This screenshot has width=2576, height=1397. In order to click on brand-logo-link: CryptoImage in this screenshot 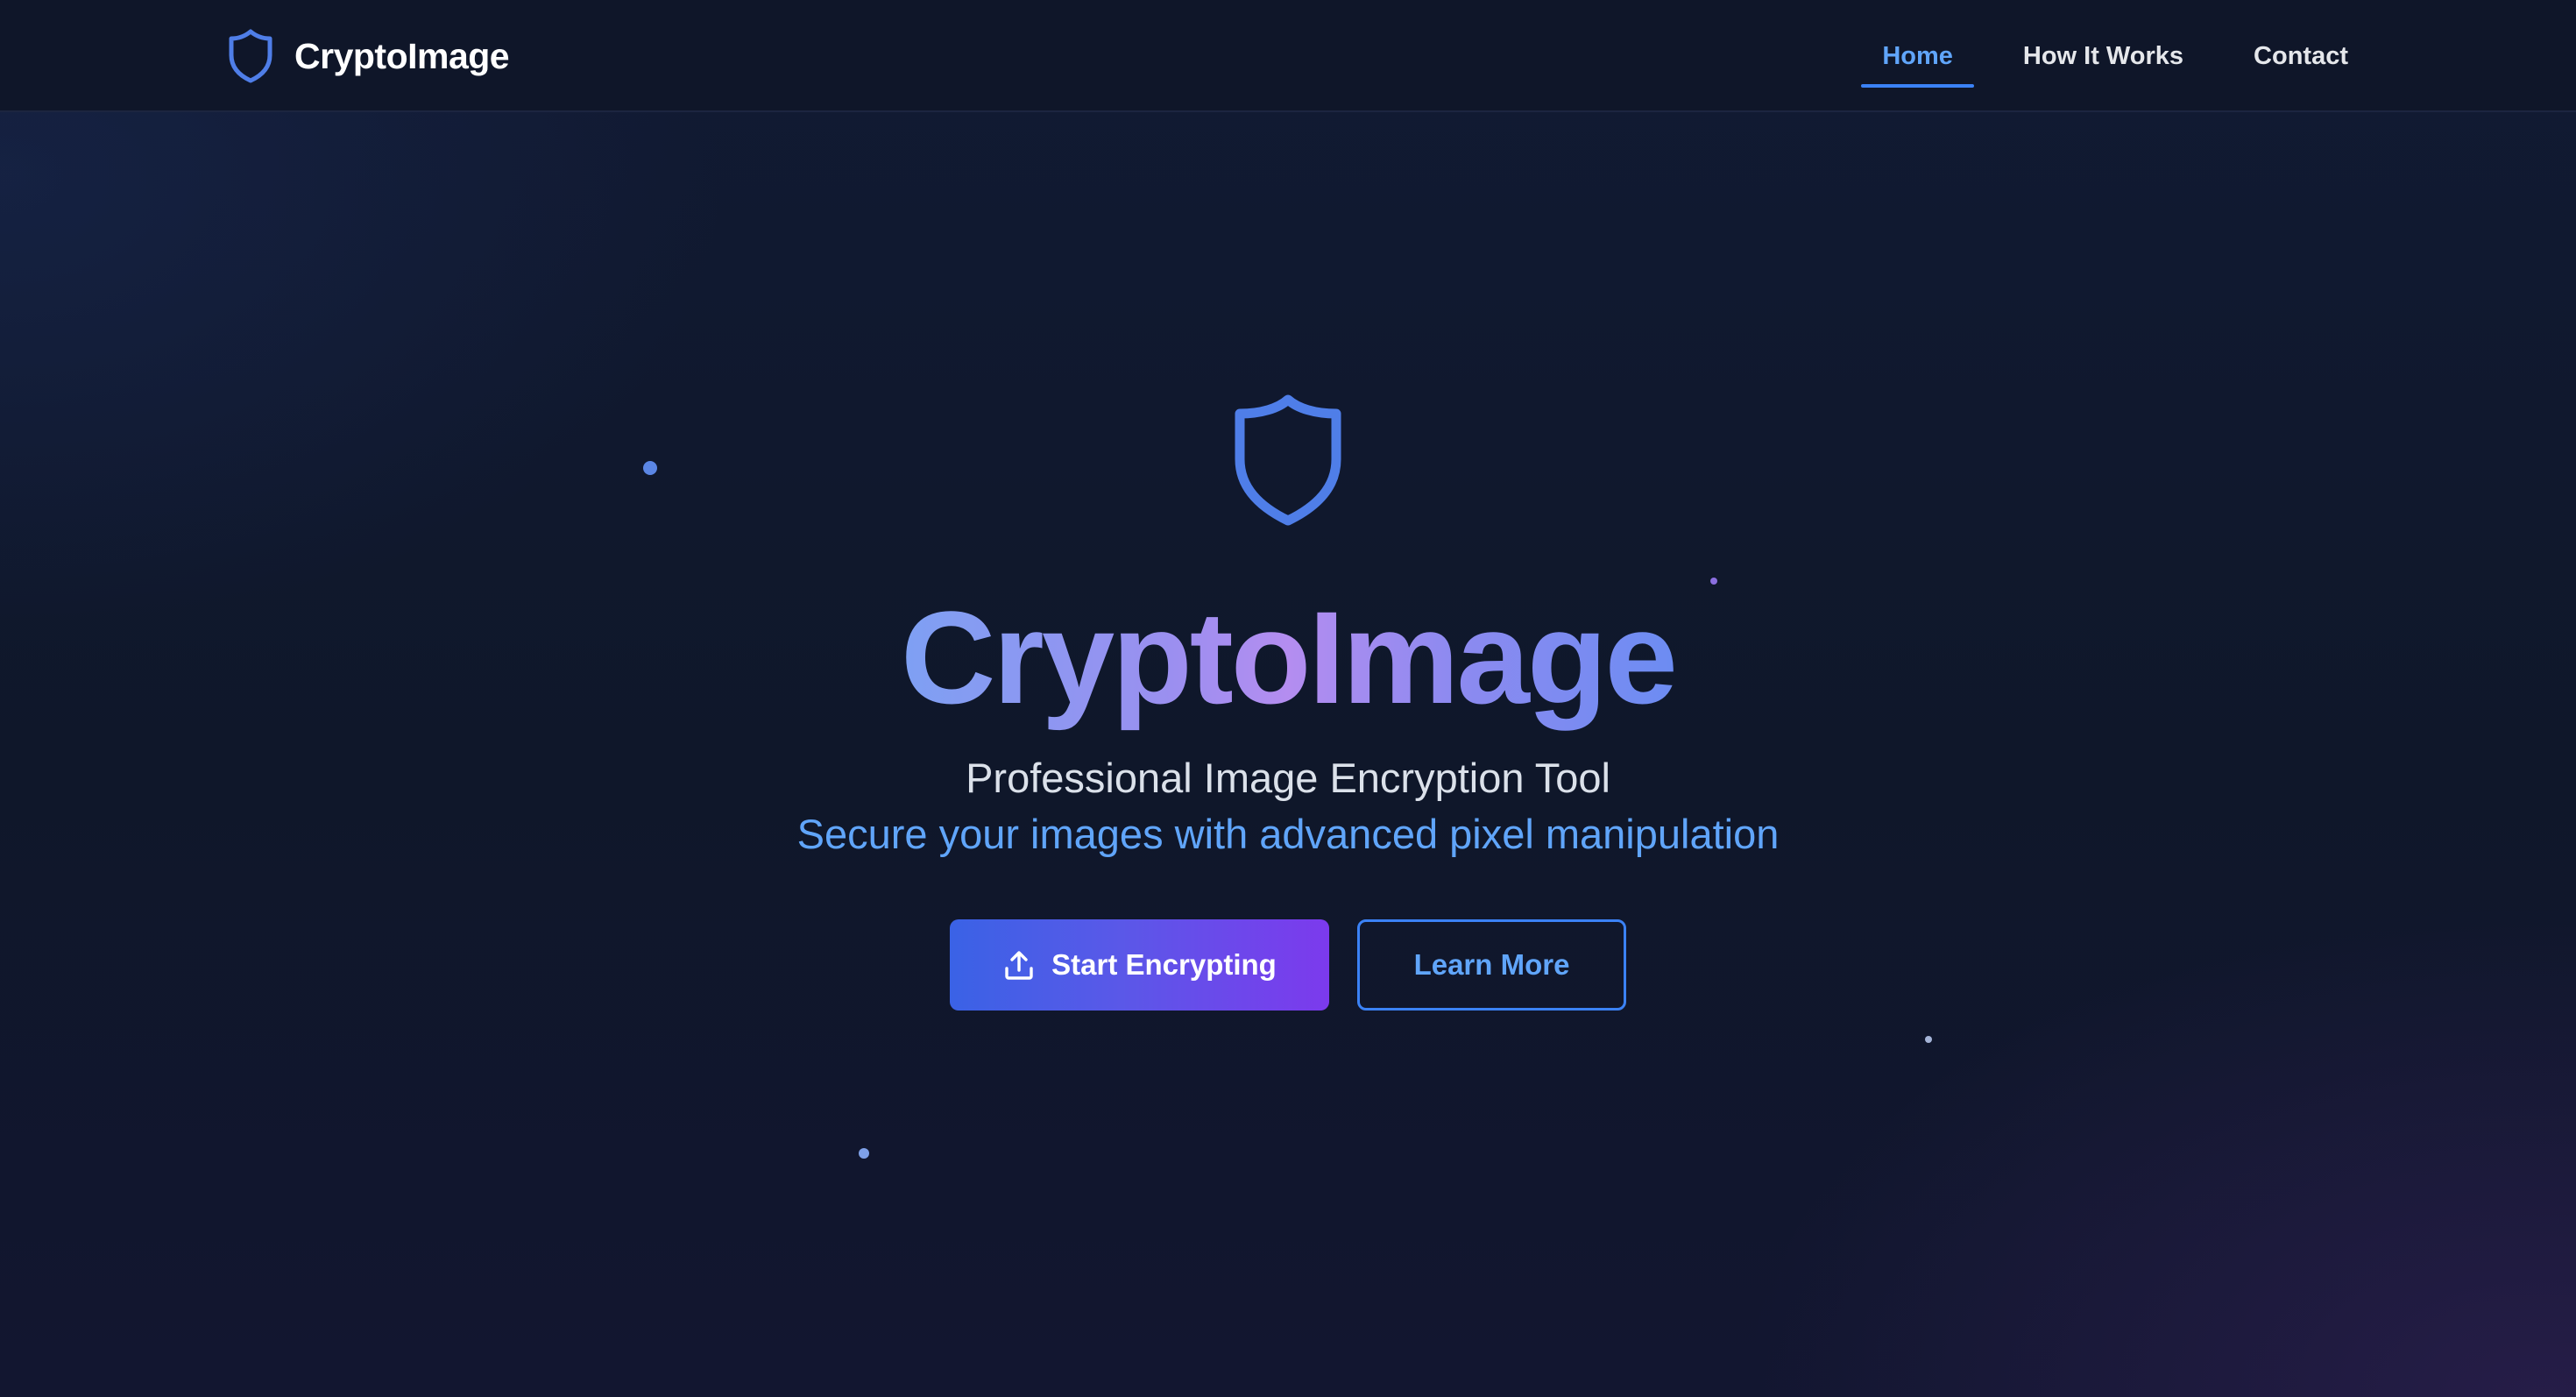, I will do `click(368, 56)`.